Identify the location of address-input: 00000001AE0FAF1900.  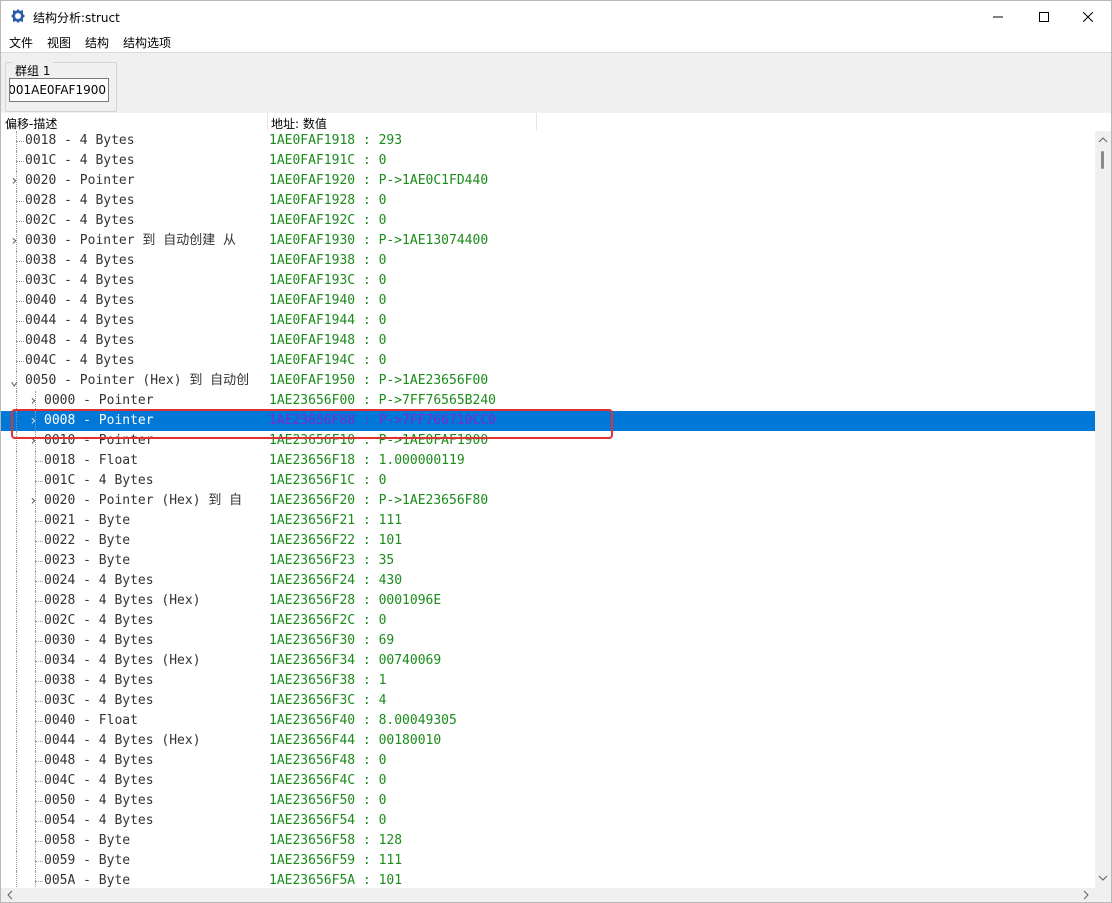
(59, 90).